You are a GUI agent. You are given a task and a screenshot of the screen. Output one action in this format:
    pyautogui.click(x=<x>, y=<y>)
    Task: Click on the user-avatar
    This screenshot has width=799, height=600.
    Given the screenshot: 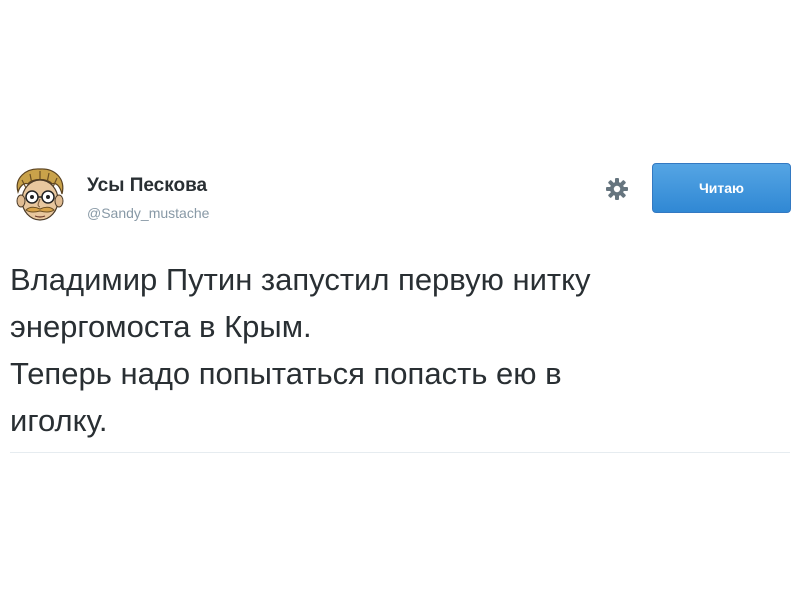 What is the action you would take?
    pyautogui.click(x=40, y=196)
    